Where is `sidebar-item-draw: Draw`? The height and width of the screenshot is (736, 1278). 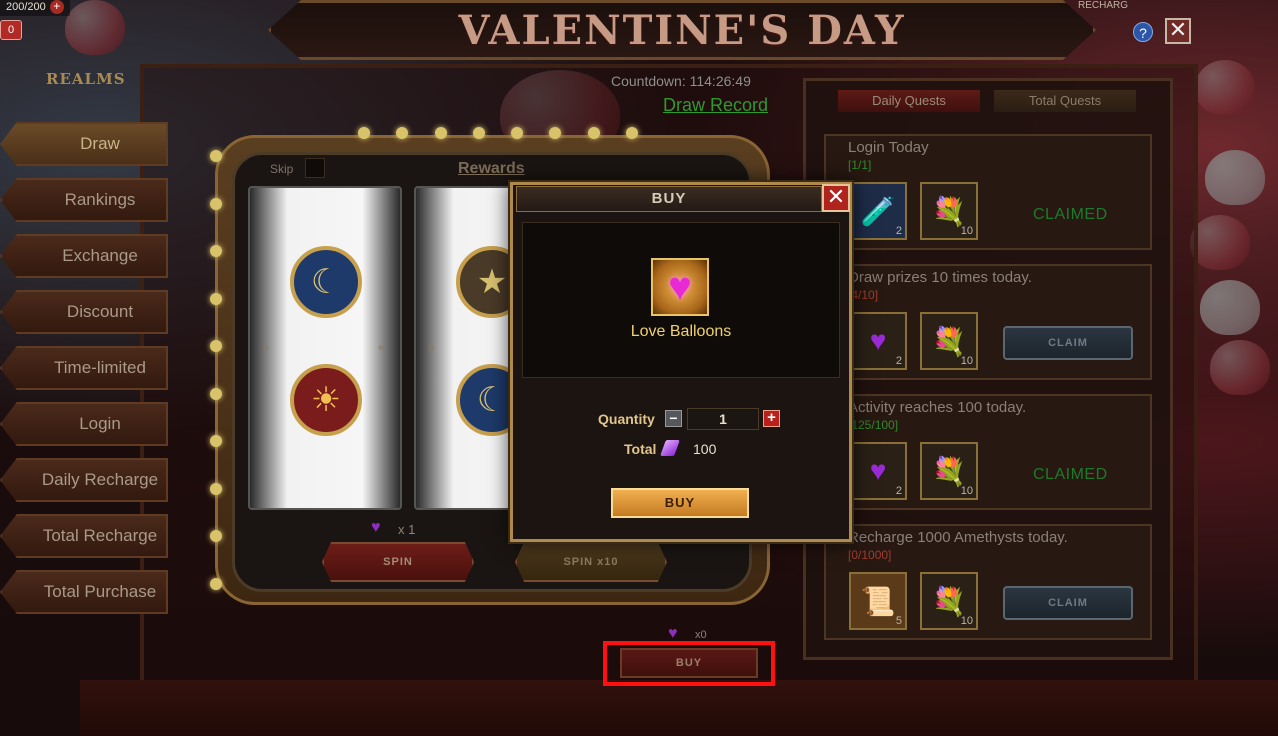 sidebar-item-draw: Draw is located at coordinates (84, 144).